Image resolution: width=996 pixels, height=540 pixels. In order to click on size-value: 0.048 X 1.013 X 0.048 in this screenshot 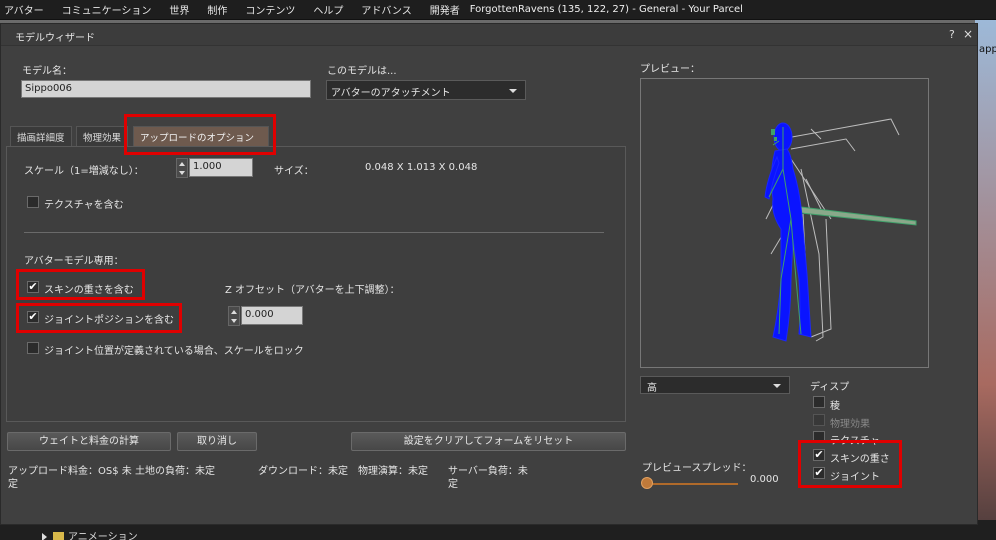, I will do `click(421, 167)`.